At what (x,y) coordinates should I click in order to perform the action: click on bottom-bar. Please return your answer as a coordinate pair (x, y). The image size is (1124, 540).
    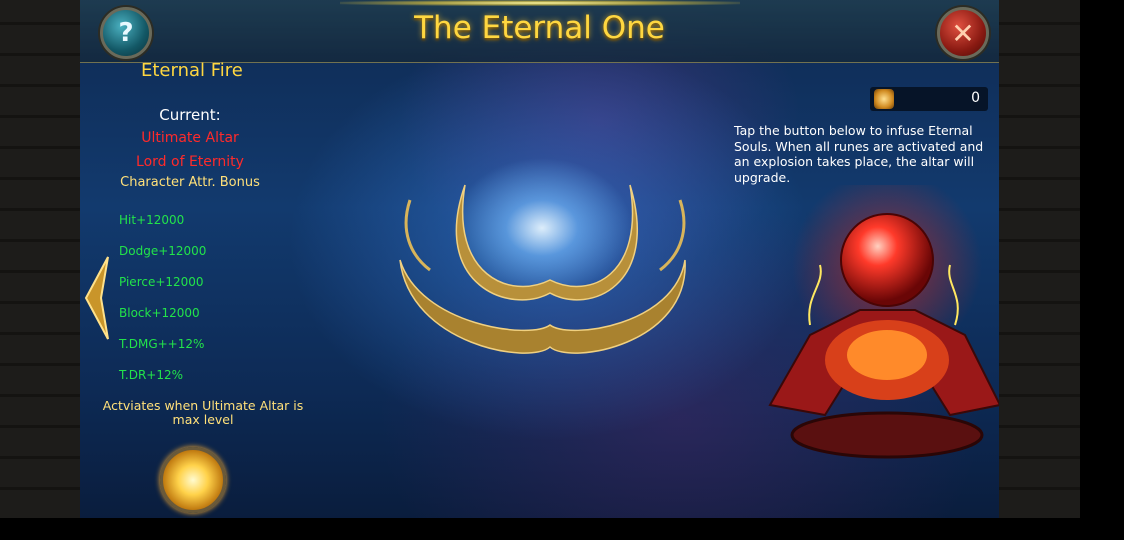
    Looking at the image, I should click on (562, 529).